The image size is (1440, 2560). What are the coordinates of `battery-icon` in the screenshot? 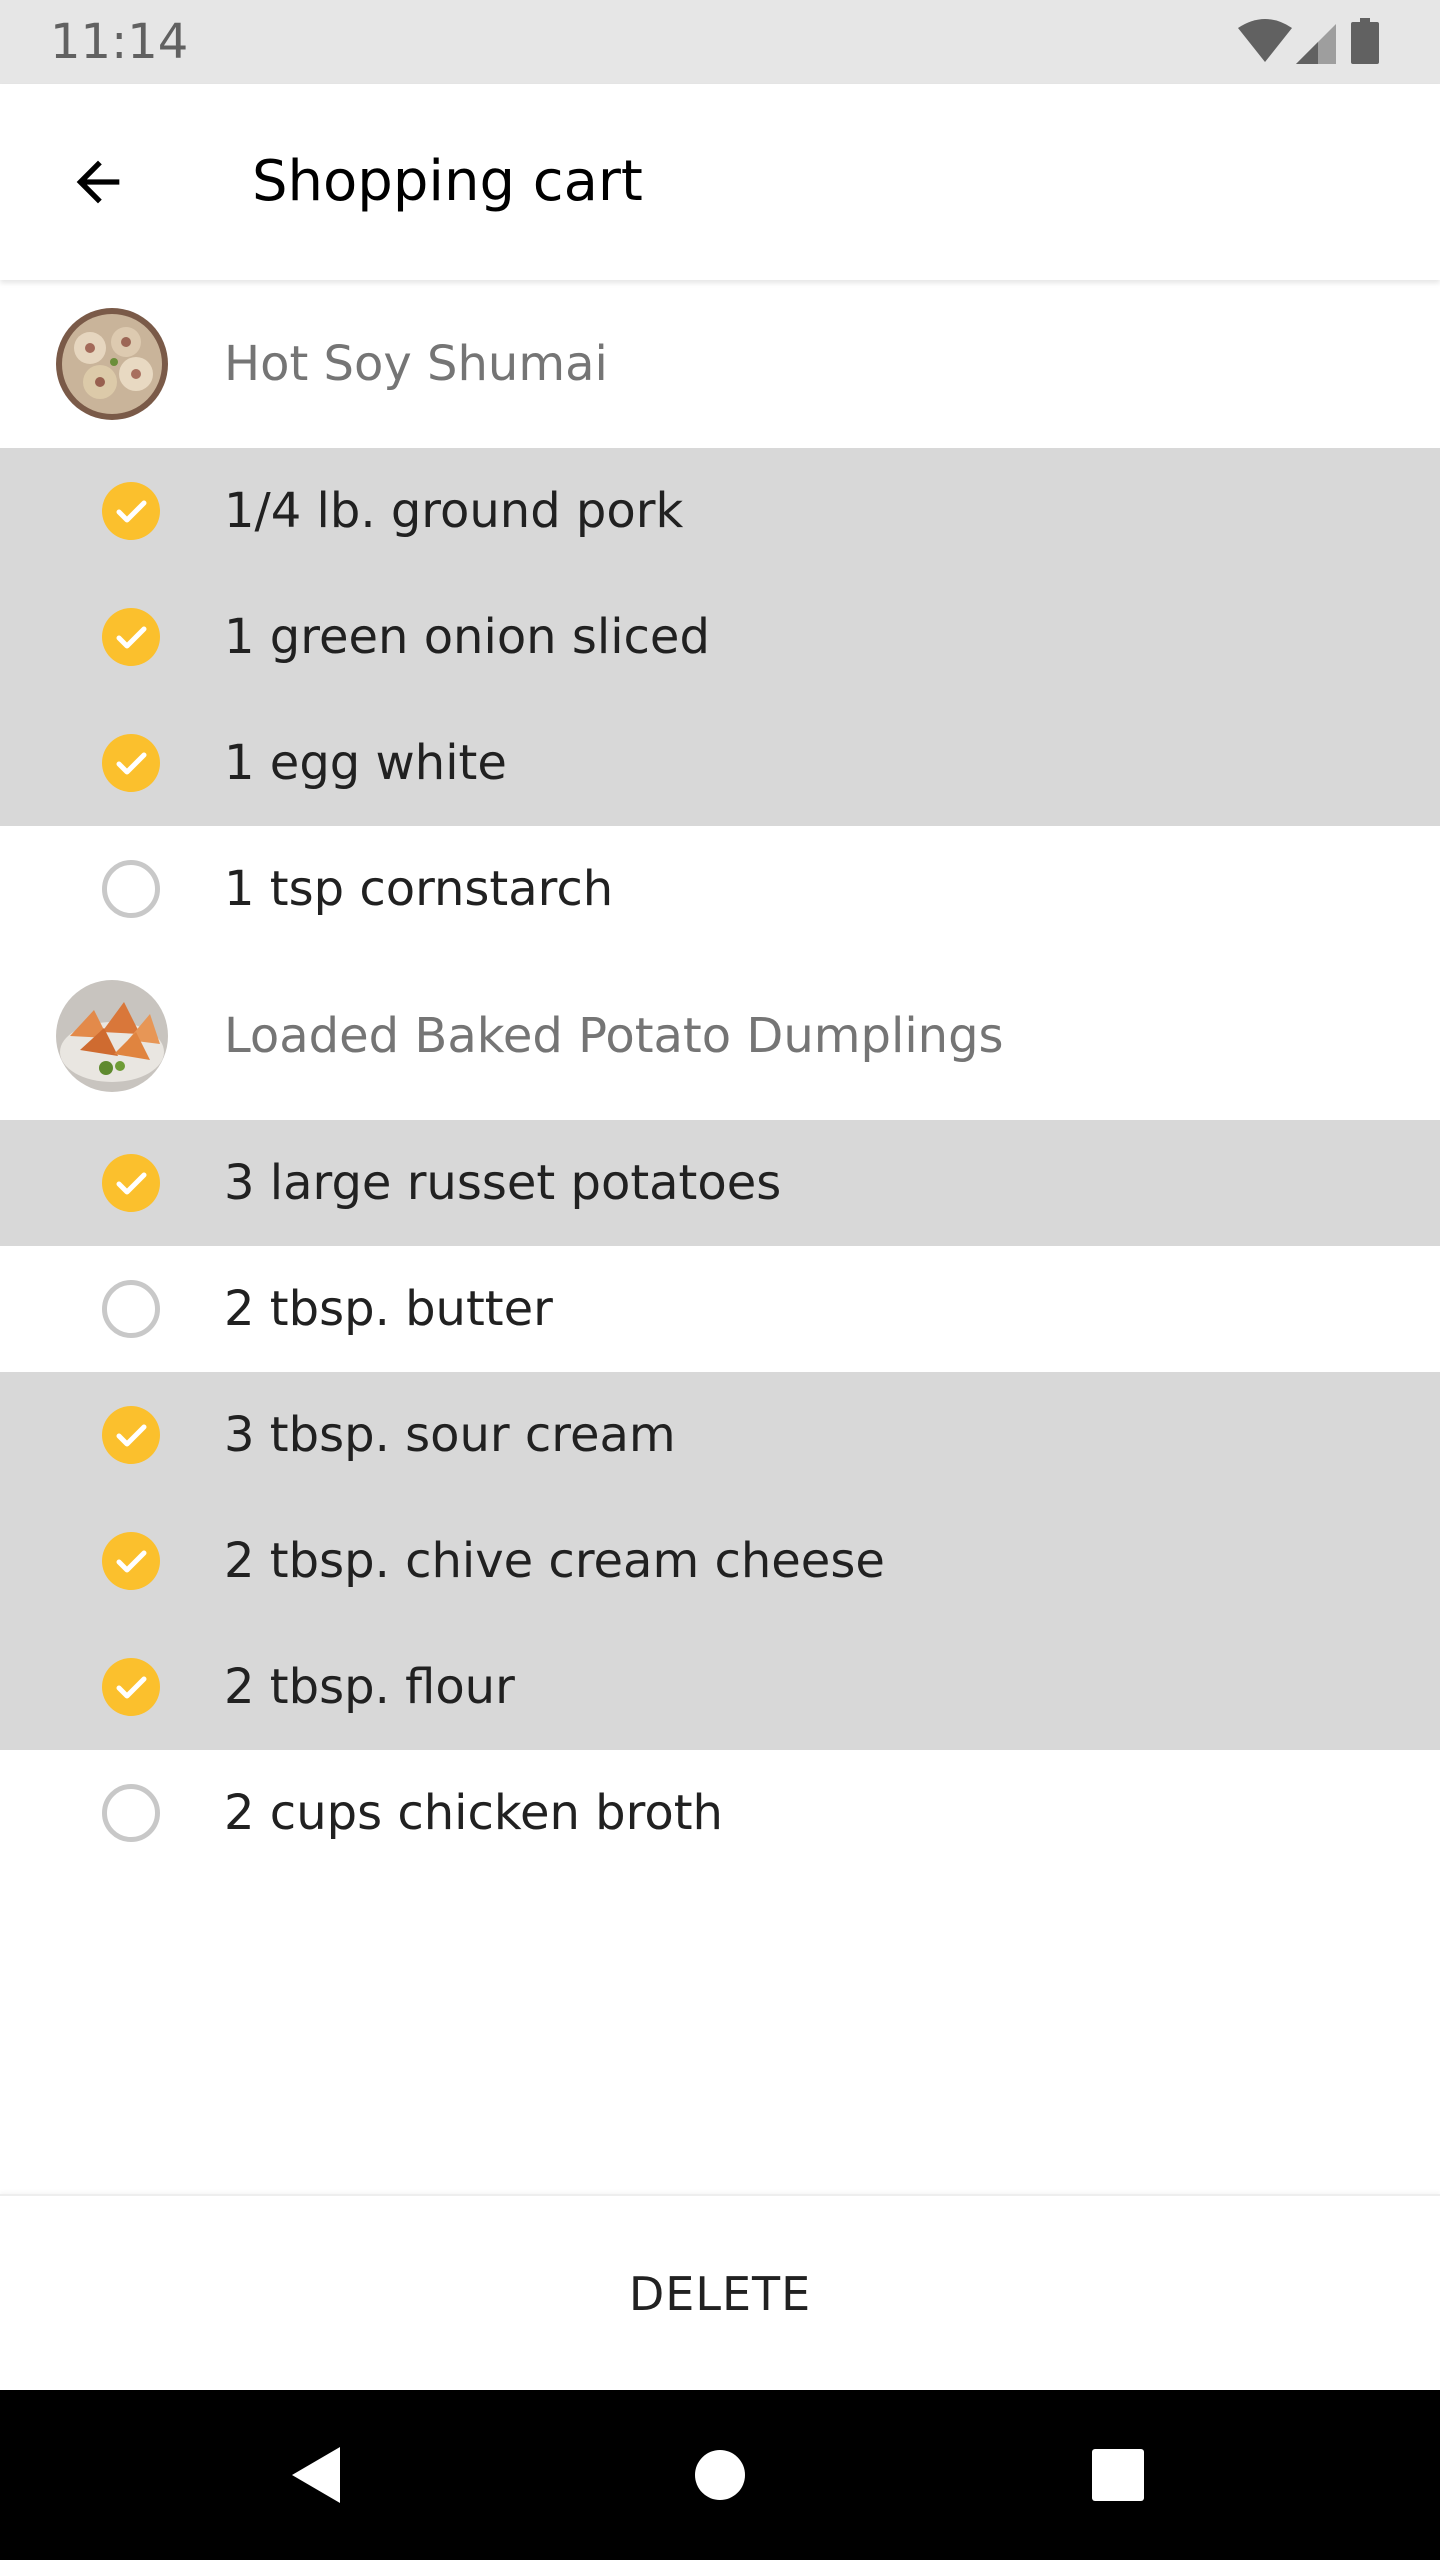 It's located at (1365, 41).